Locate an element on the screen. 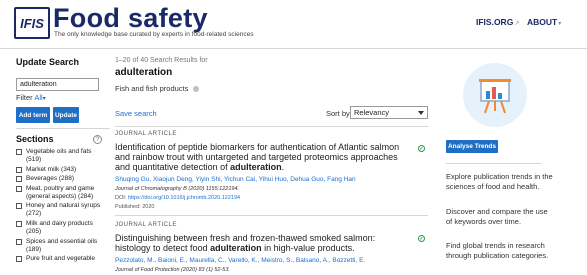 This screenshot has width=587, height=275. section-item: Beverages (288) is located at coordinates (62, 179).